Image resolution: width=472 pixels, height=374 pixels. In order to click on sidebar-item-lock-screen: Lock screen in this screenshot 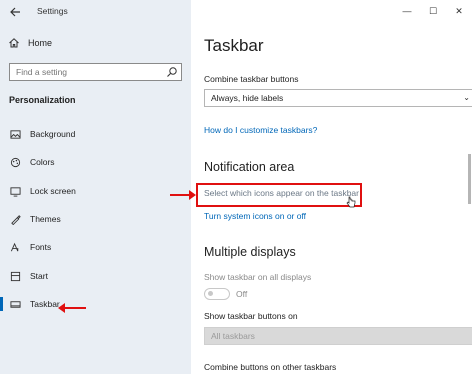, I will do `click(95, 191)`.